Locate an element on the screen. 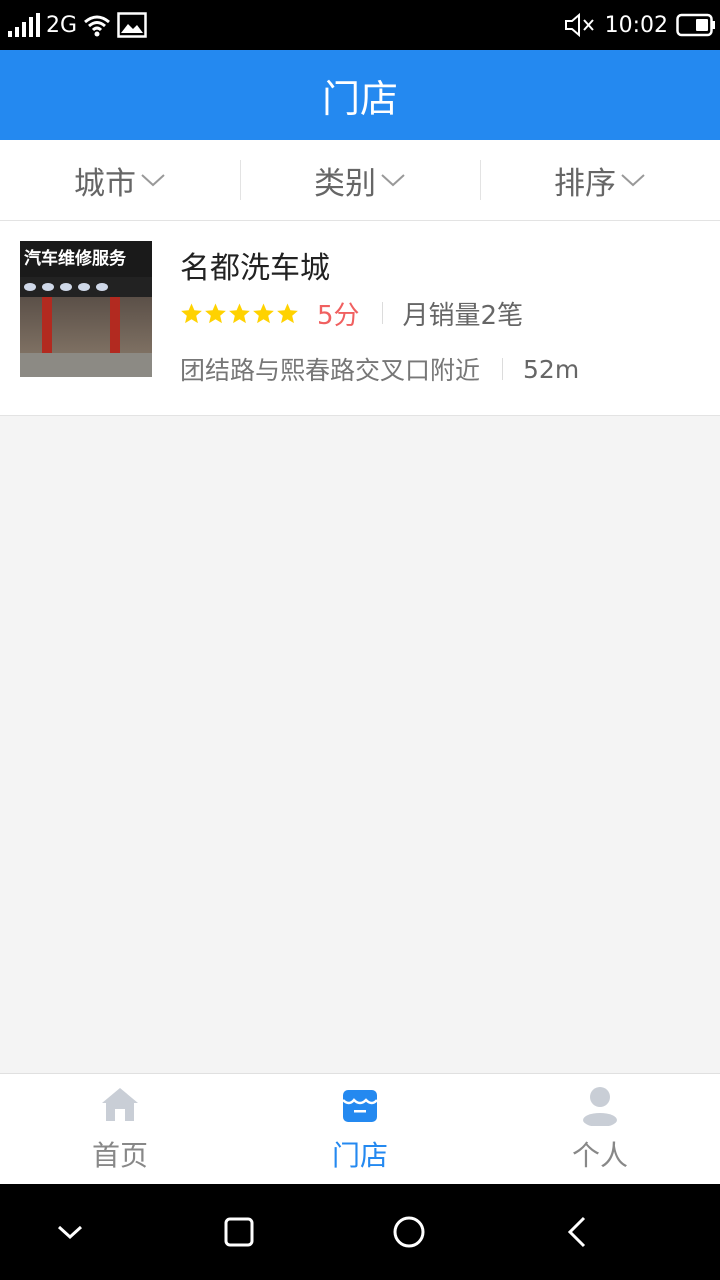 Image resolution: width=720 pixels, height=1280 pixels. back-icon is located at coordinates (578, 1232).